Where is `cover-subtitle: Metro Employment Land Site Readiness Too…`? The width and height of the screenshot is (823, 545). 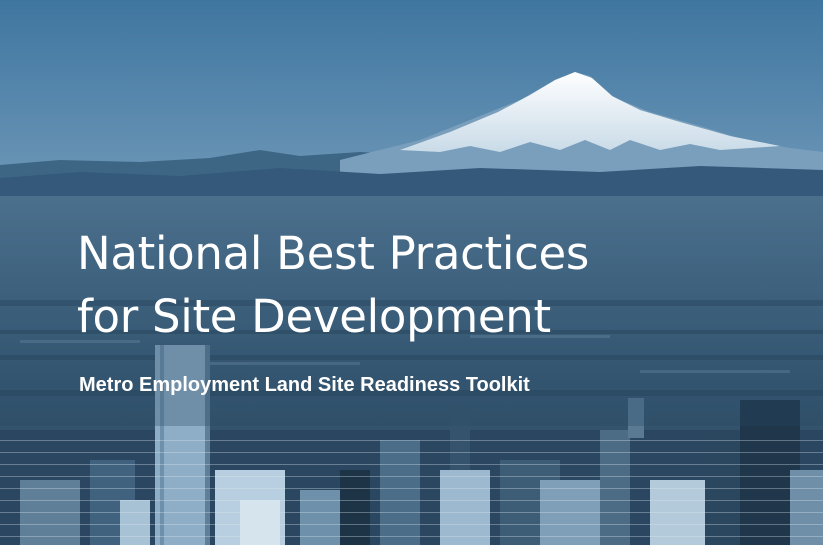 cover-subtitle: Metro Employment Land Site Readiness Too… is located at coordinates (304, 385).